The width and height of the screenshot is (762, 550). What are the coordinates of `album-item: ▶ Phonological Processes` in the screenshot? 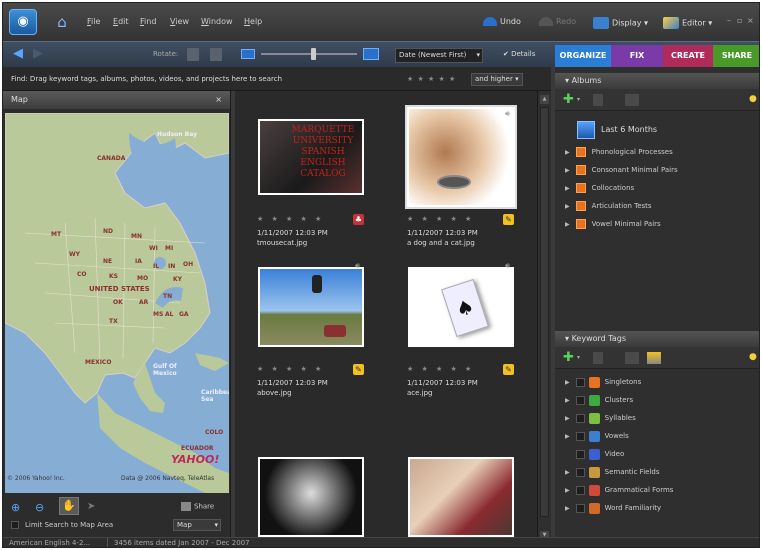 It's located at (619, 152).